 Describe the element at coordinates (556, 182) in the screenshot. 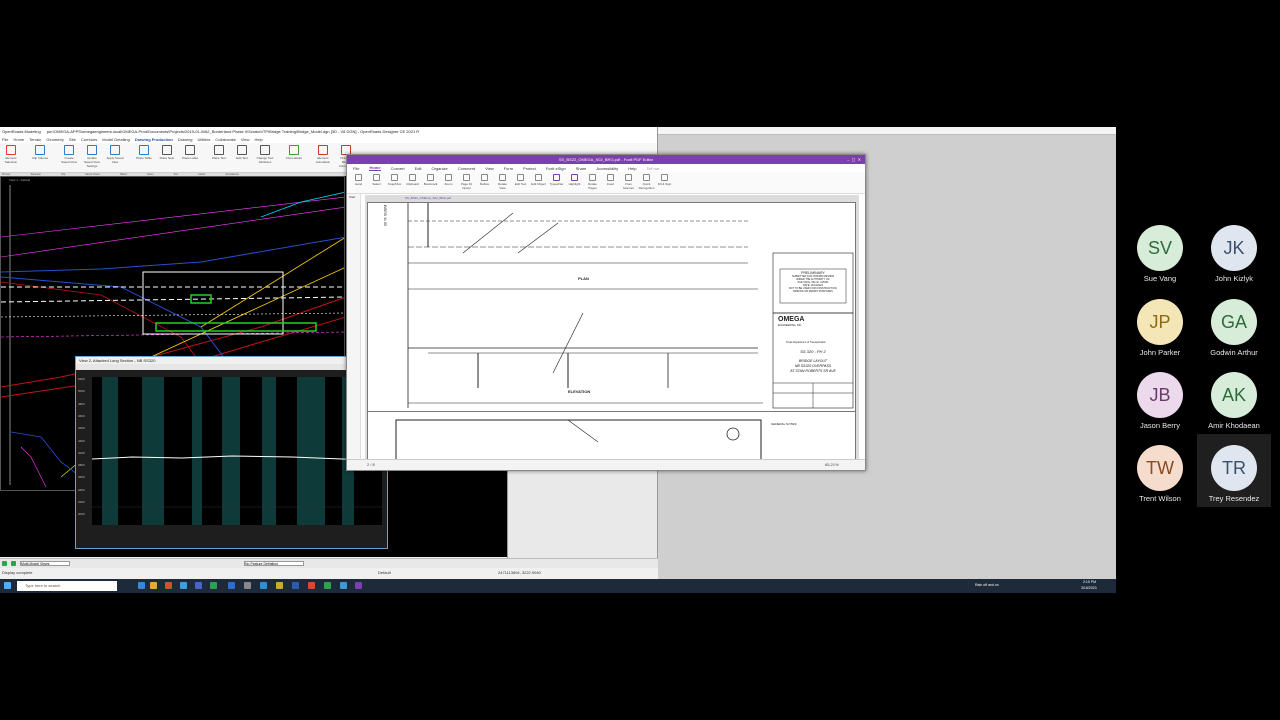

I see `pdf-tool-button: Typewriter` at that location.